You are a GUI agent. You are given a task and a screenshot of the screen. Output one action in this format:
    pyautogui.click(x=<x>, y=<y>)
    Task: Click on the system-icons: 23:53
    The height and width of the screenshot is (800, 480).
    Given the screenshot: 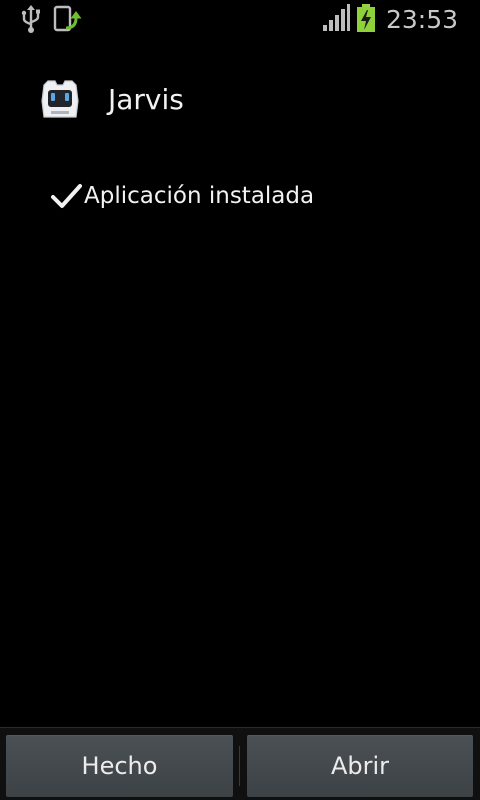 What is the action you would take?
    pyautogui.click(x=390, y=20)
    